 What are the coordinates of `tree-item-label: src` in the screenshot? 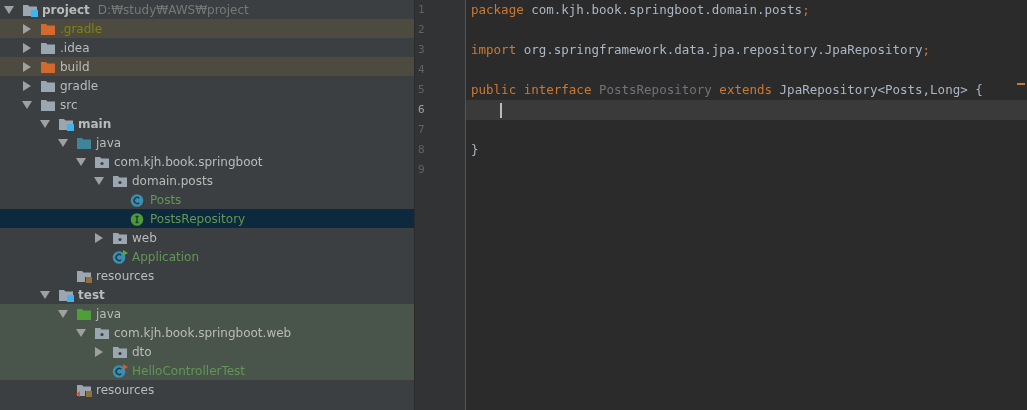 It's located at (69, 104).